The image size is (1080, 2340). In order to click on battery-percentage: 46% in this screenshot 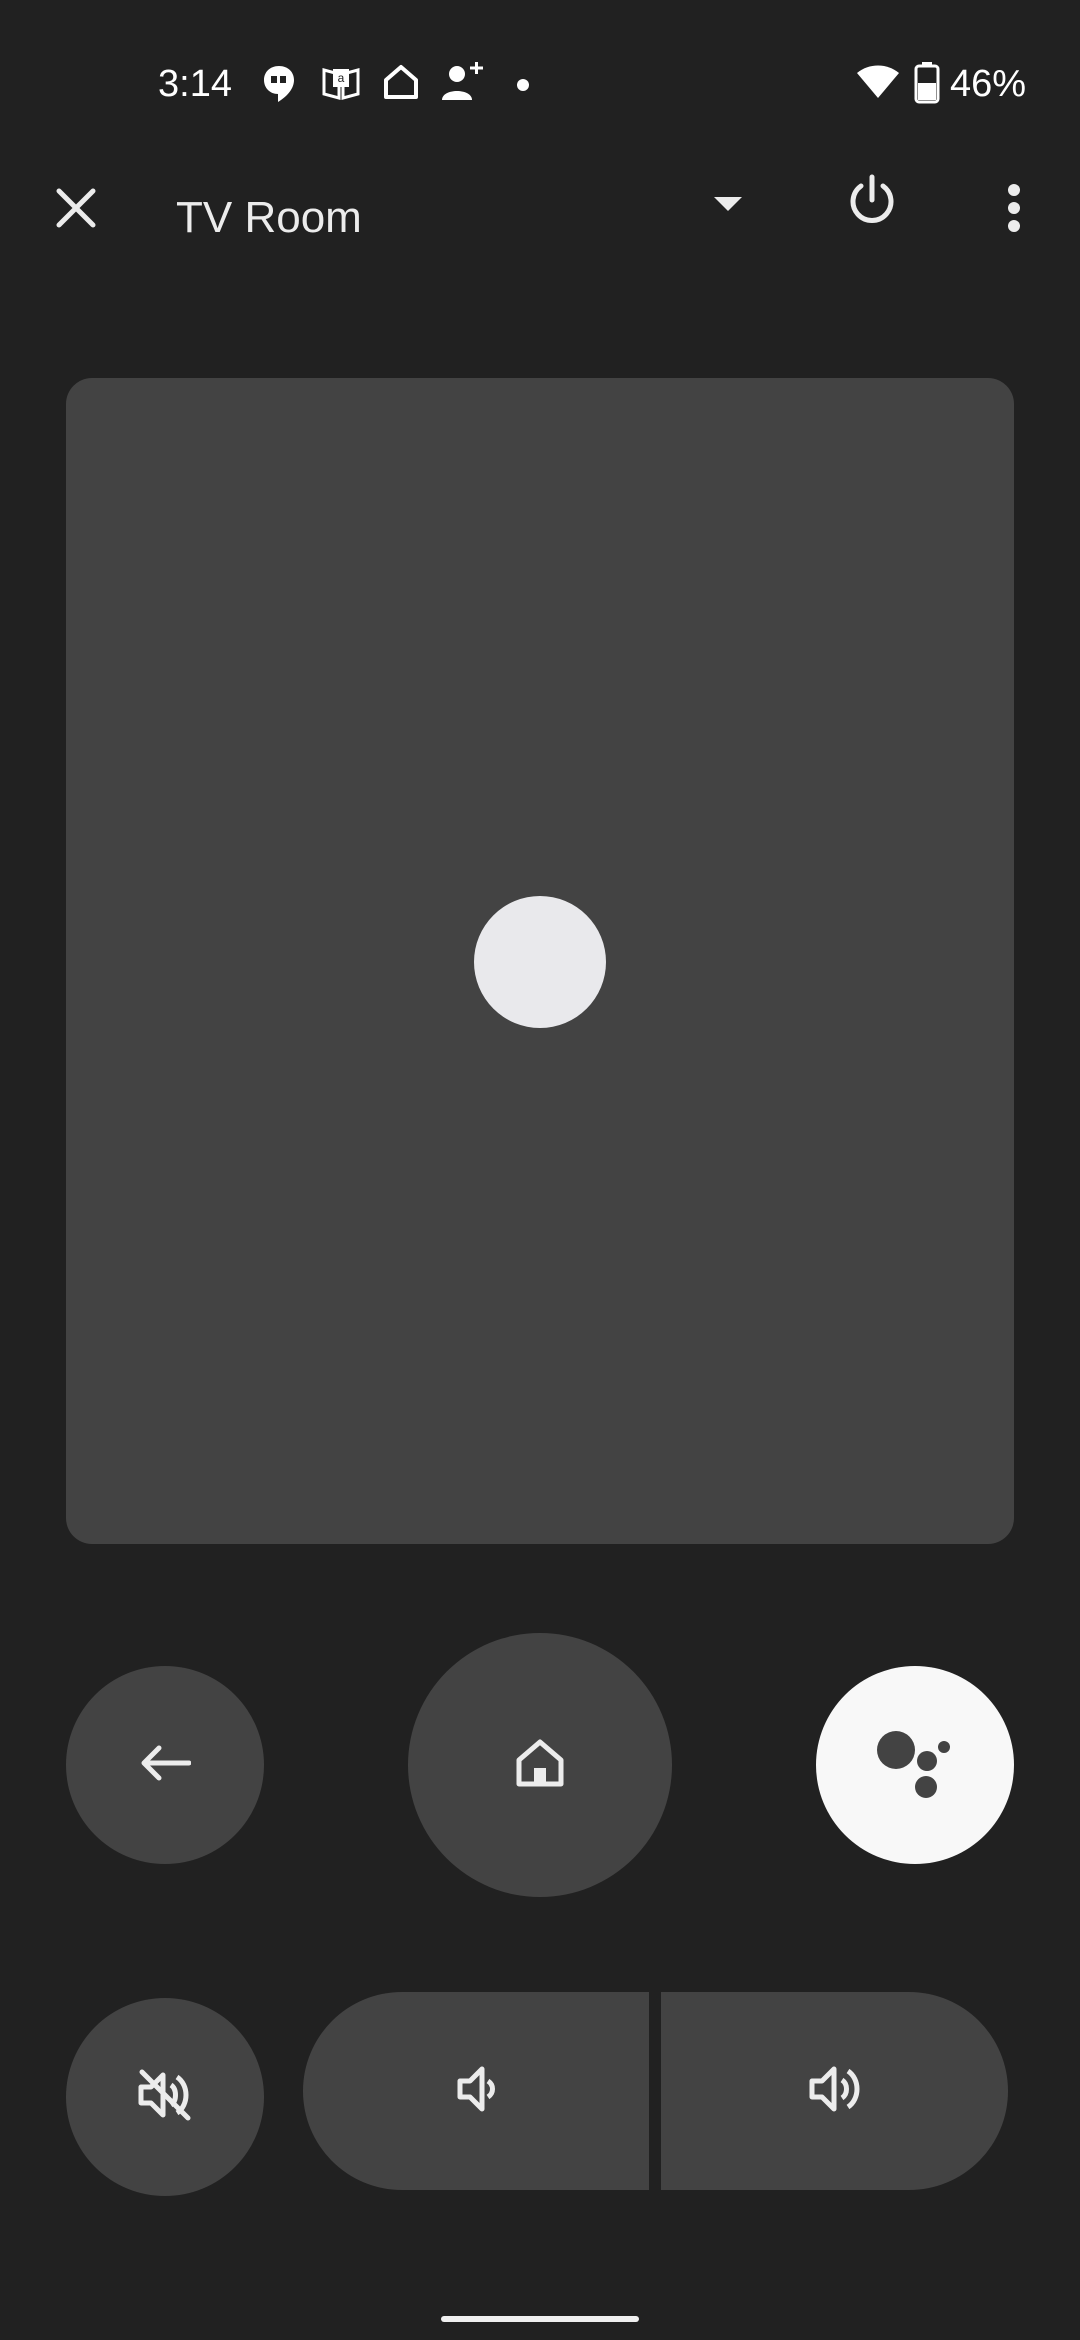, I will do `click(988, 84)`.